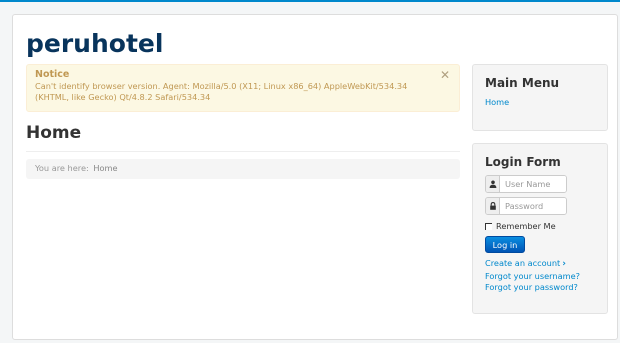  I want to click on close-icon: ✕, so click(445, 75).